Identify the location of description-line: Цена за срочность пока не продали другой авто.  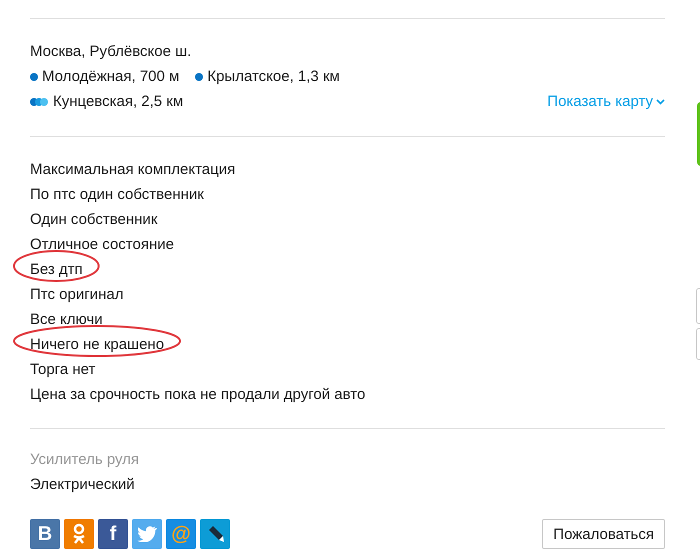
(198, 395).